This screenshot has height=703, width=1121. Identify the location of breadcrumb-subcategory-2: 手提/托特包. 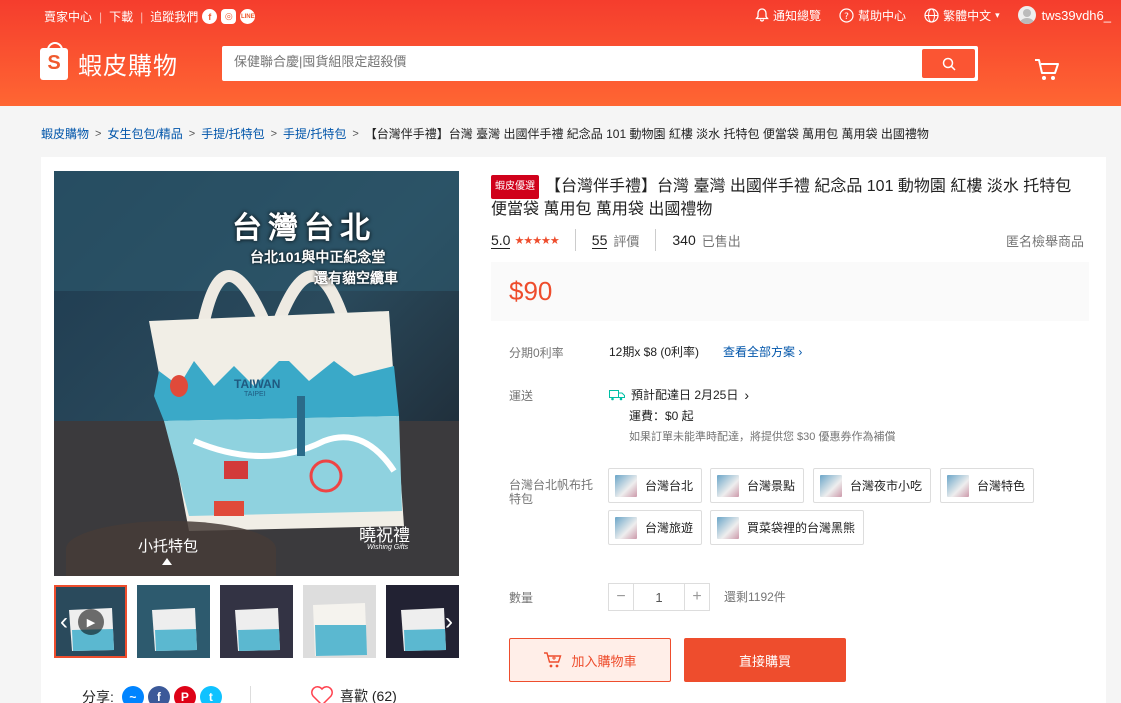
(314, 133).